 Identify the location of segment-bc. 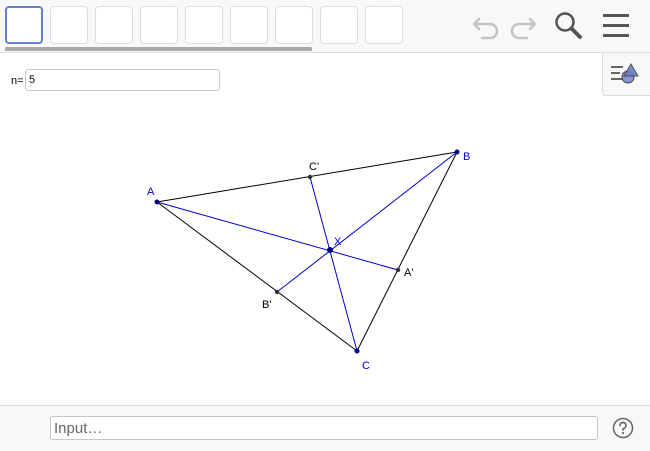
(407, 251).